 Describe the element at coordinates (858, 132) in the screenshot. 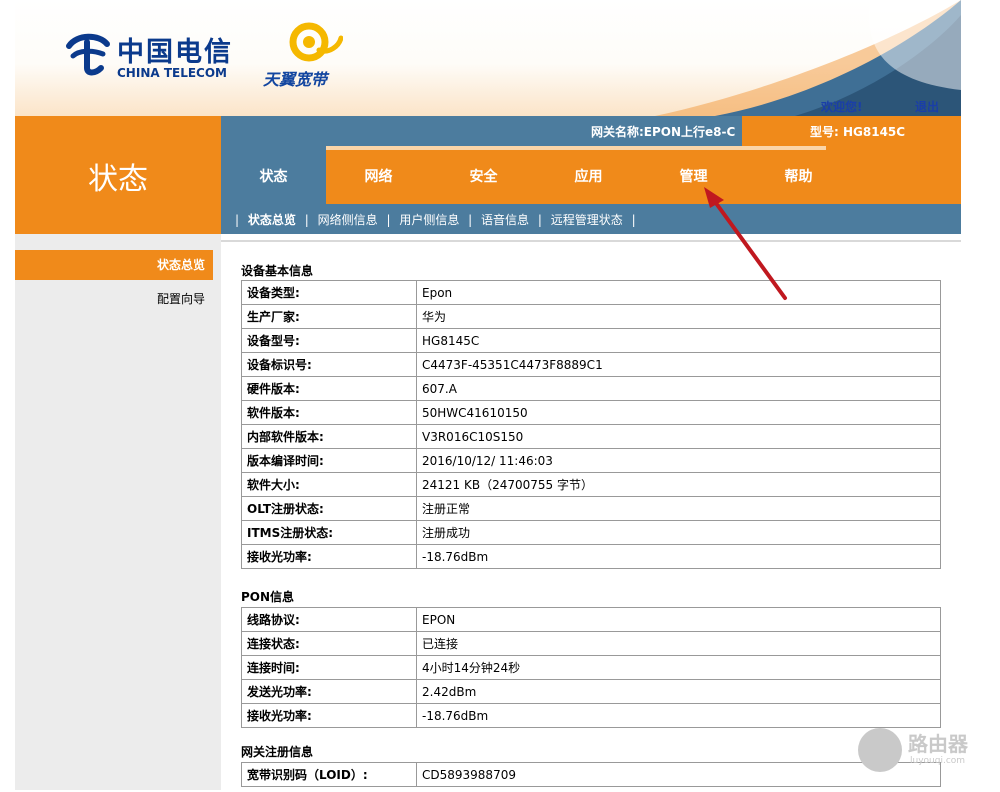

I see `model-label: 型号: HG8145C` at that location.